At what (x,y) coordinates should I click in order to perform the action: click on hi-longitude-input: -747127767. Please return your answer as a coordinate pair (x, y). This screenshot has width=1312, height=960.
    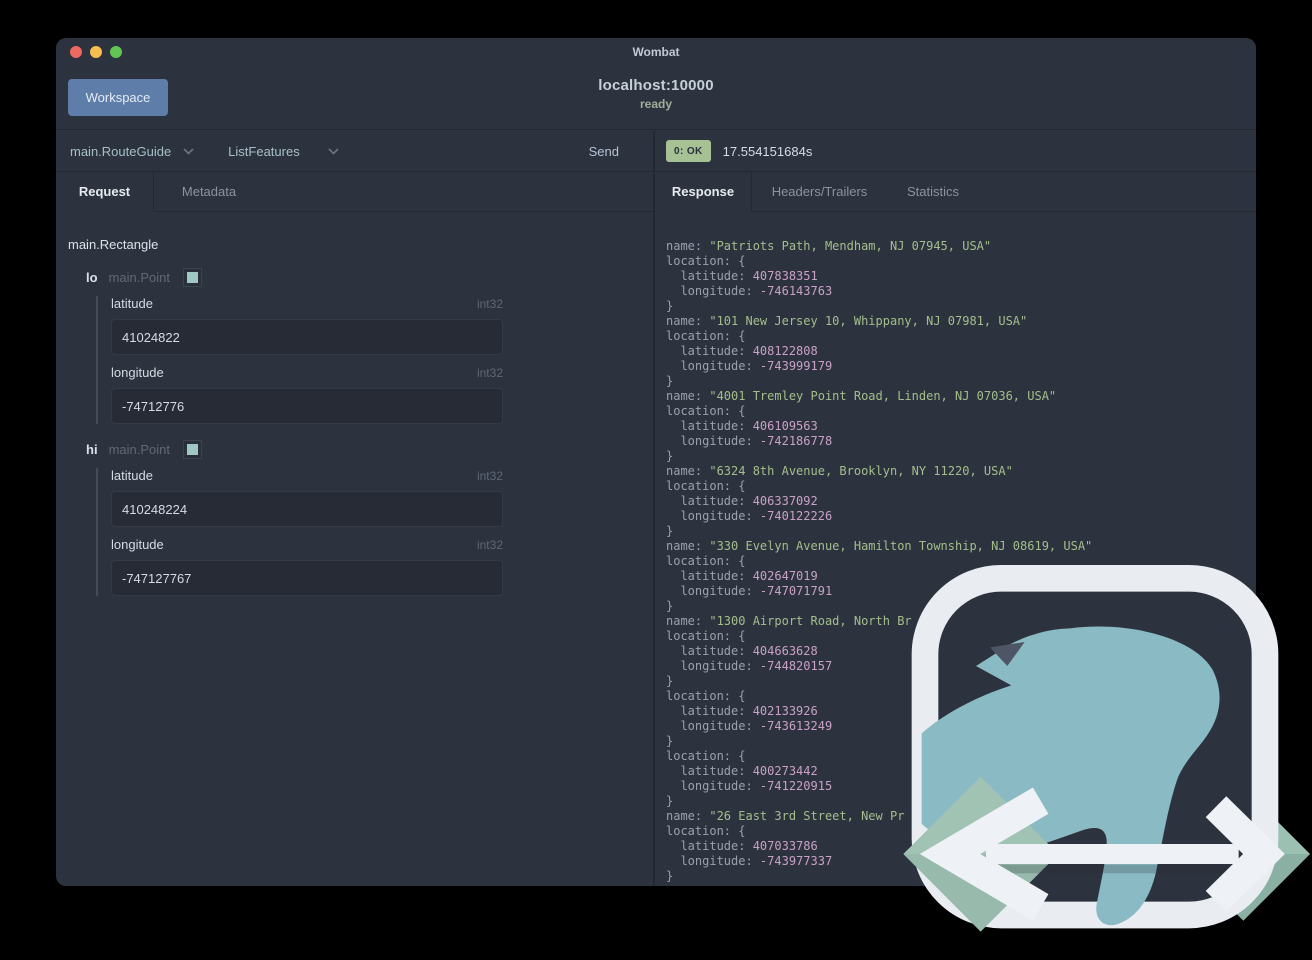
    Looking at the image, I should click on (307, 578).